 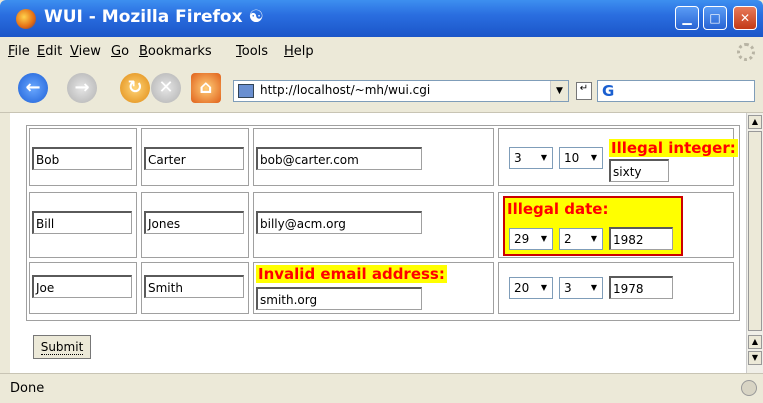 I want to click on minimize-button: ▁, so click(x=687, y=18).